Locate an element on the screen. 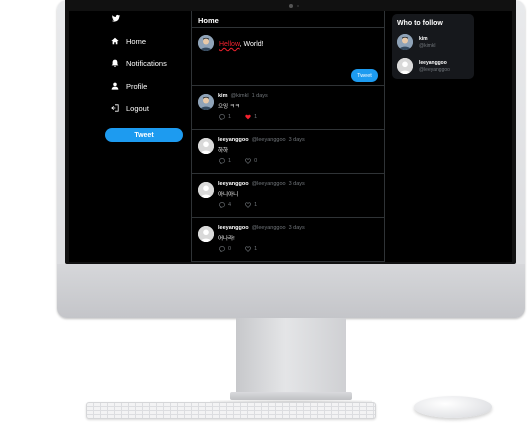 The width and height of the screenshot is (527, 426). sidebar-item-profile: Profile is located at coordinates (128, 86).